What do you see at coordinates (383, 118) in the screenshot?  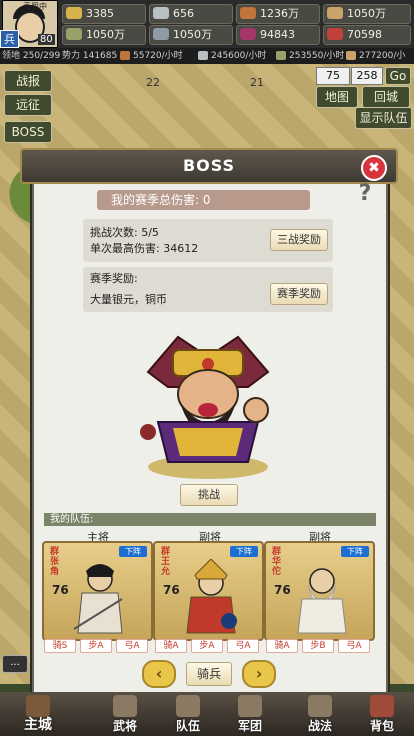 I see `show-team-button: 显示队伍` at bounding box center [383, 118].